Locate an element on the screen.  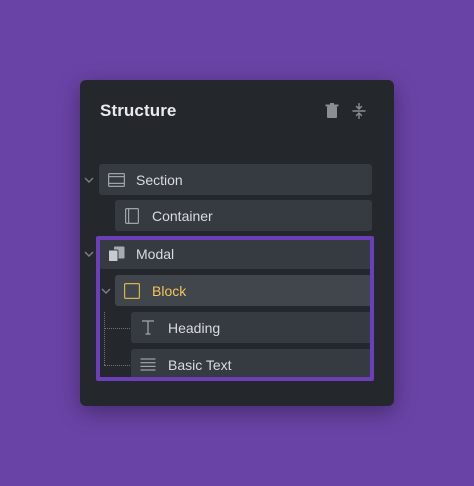
tree-item-section: Section is located at coordinates (235, 179).